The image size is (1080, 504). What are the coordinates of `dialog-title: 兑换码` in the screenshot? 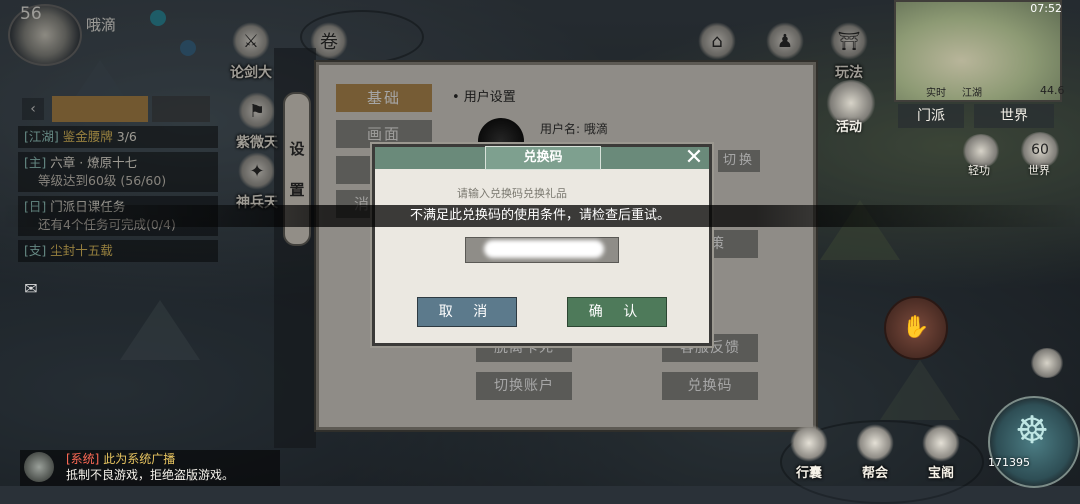 It's located at (543, 158).